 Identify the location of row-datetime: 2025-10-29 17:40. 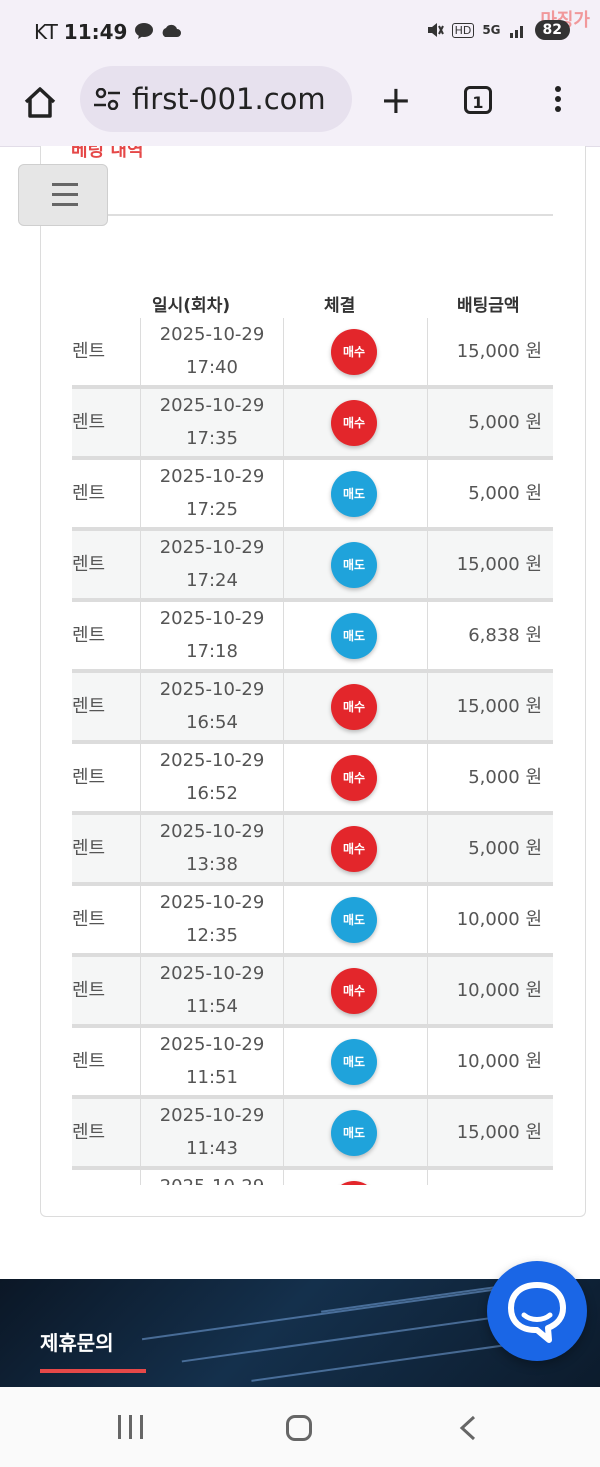
(212, 351).